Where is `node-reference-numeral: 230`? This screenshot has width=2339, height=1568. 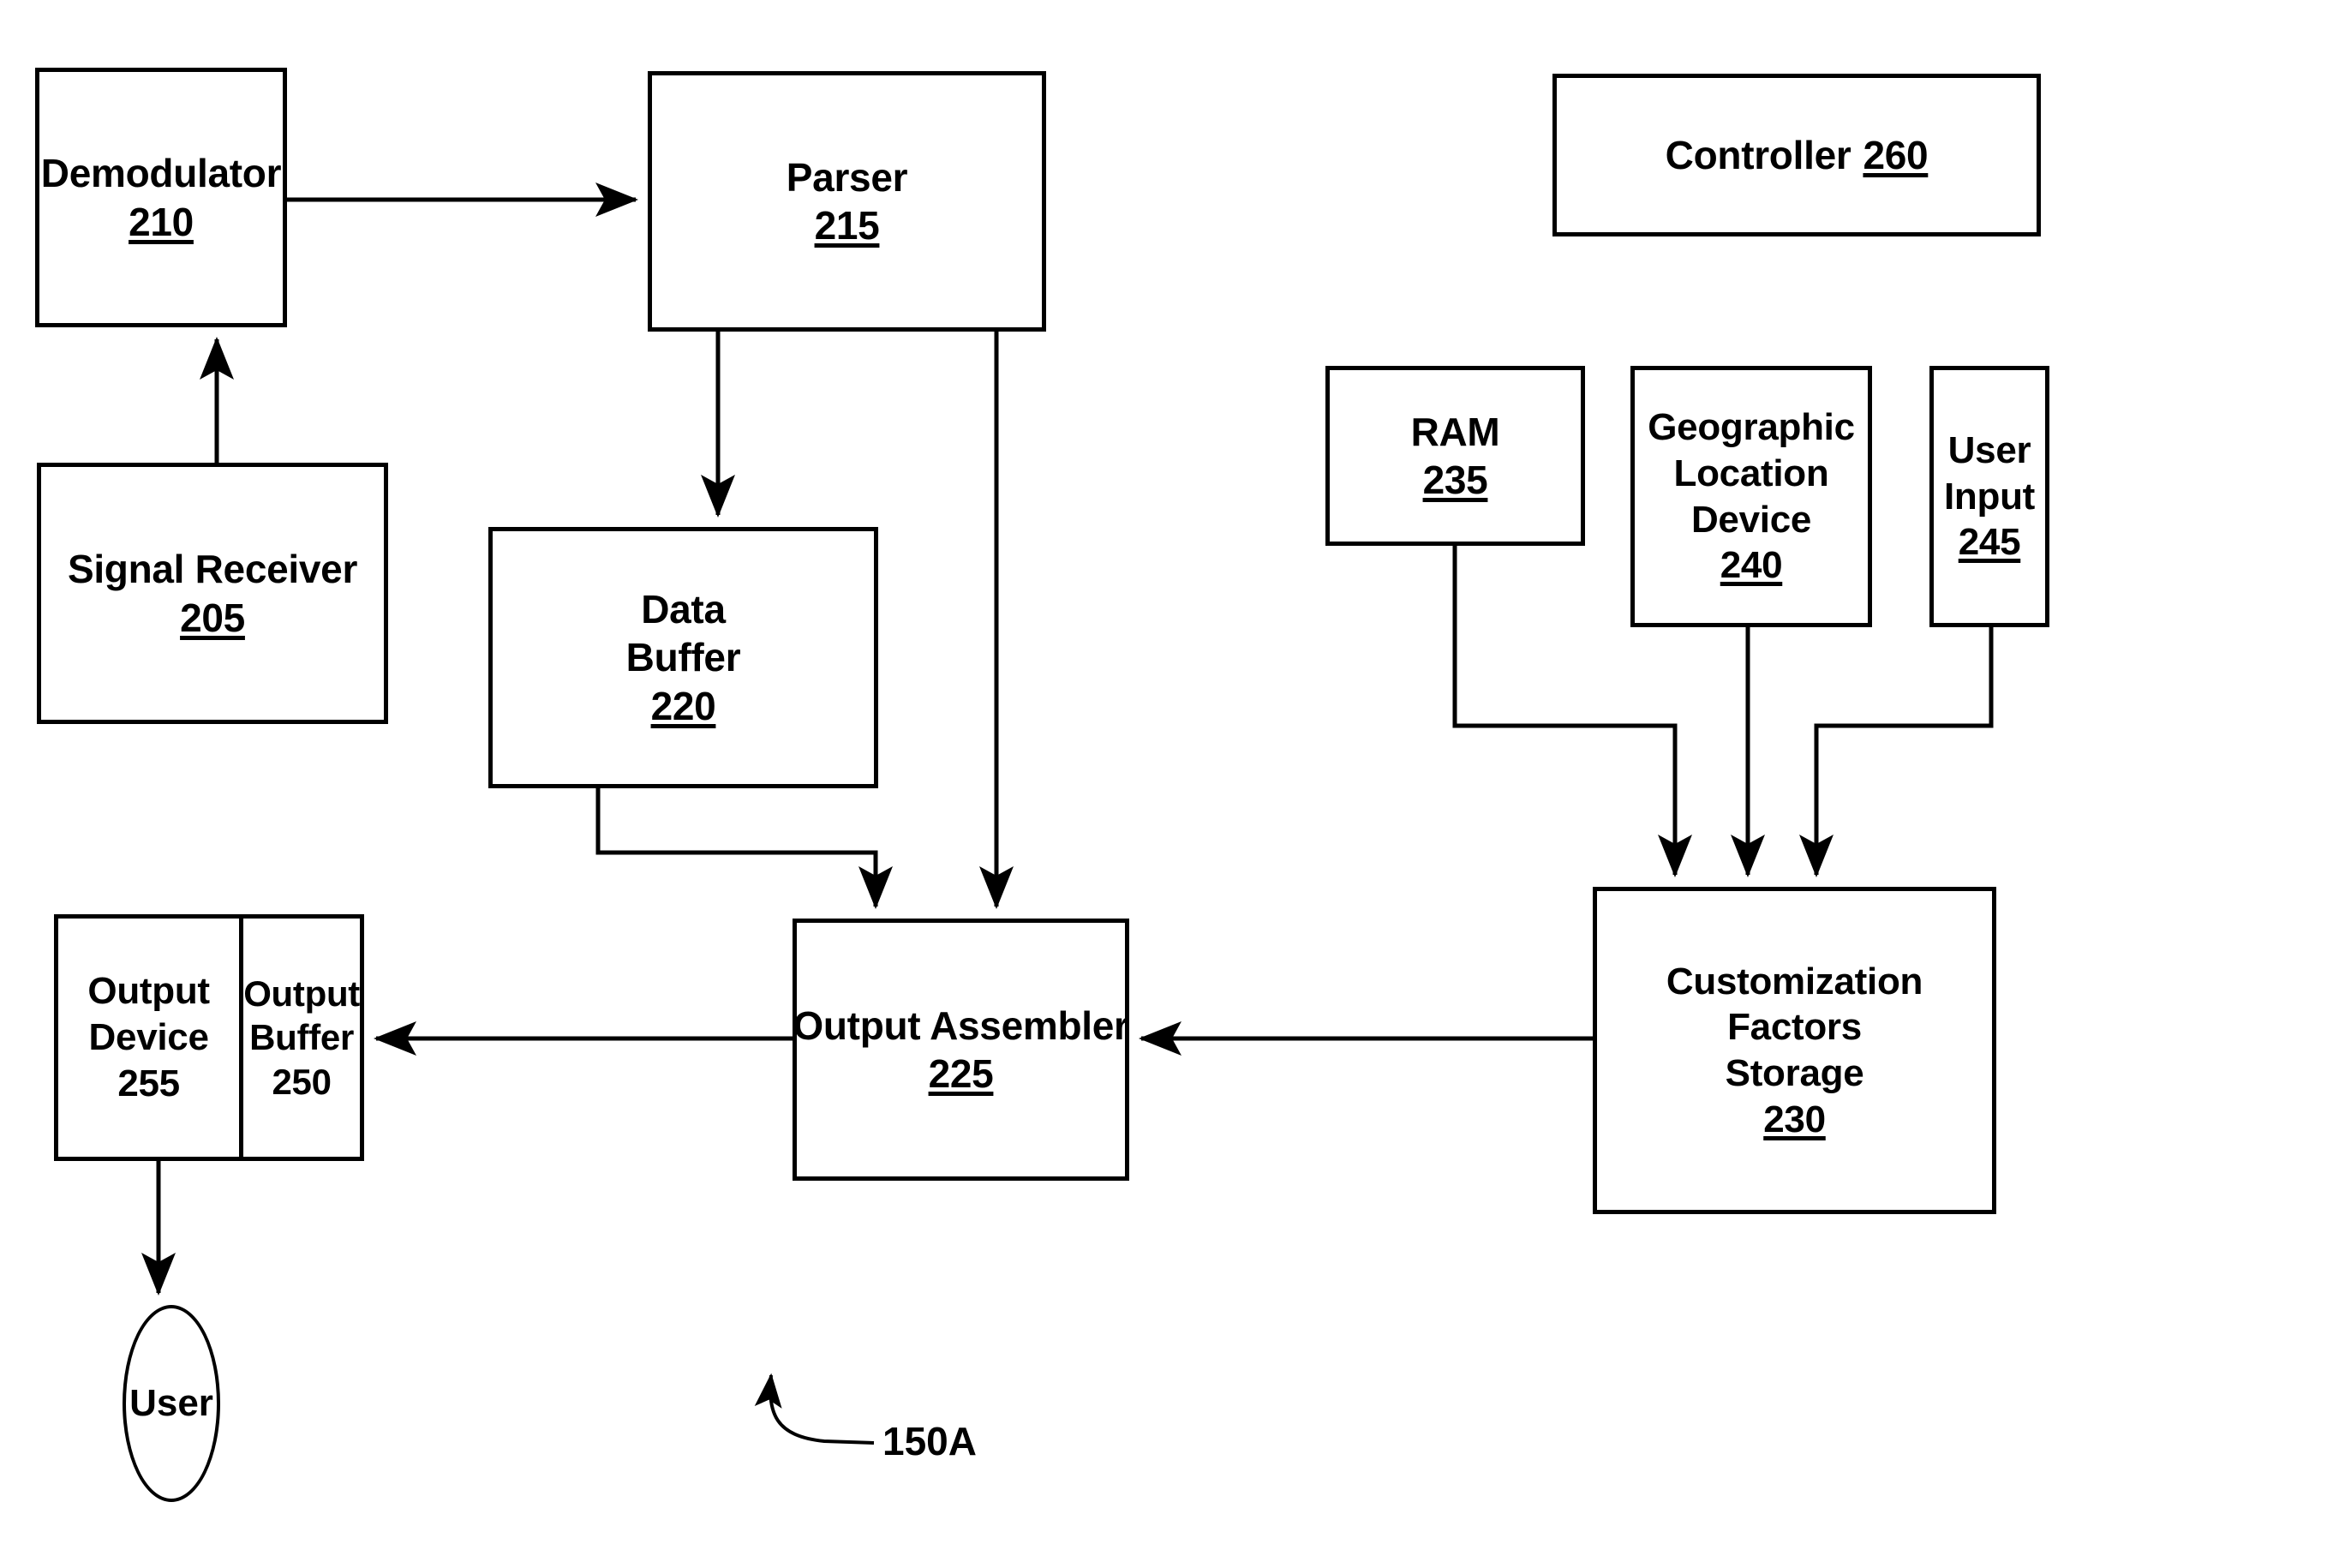
node-reference-numeral: 230 is located at coordinates (1794, 1119).